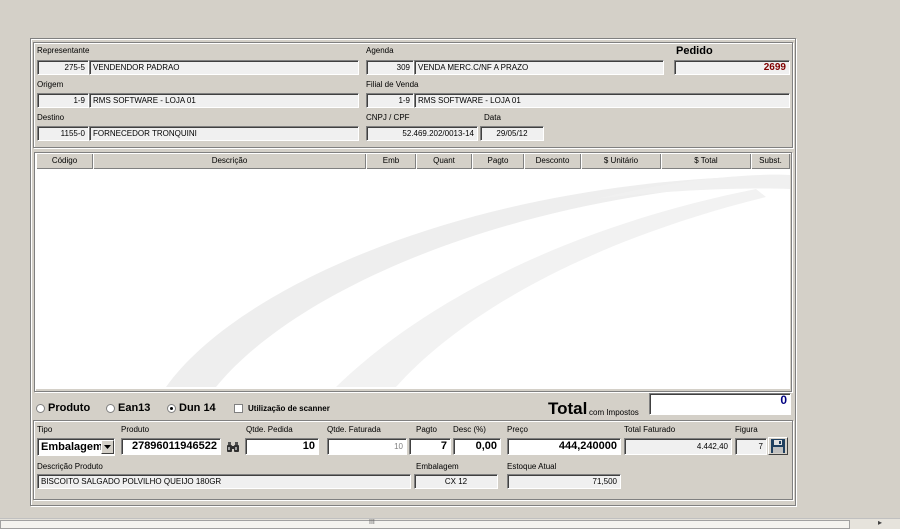  What do you see at coordinates (45, 429) in the screenshot?
I see `tipo-label: Tipo` at bounding box center [45, 429].